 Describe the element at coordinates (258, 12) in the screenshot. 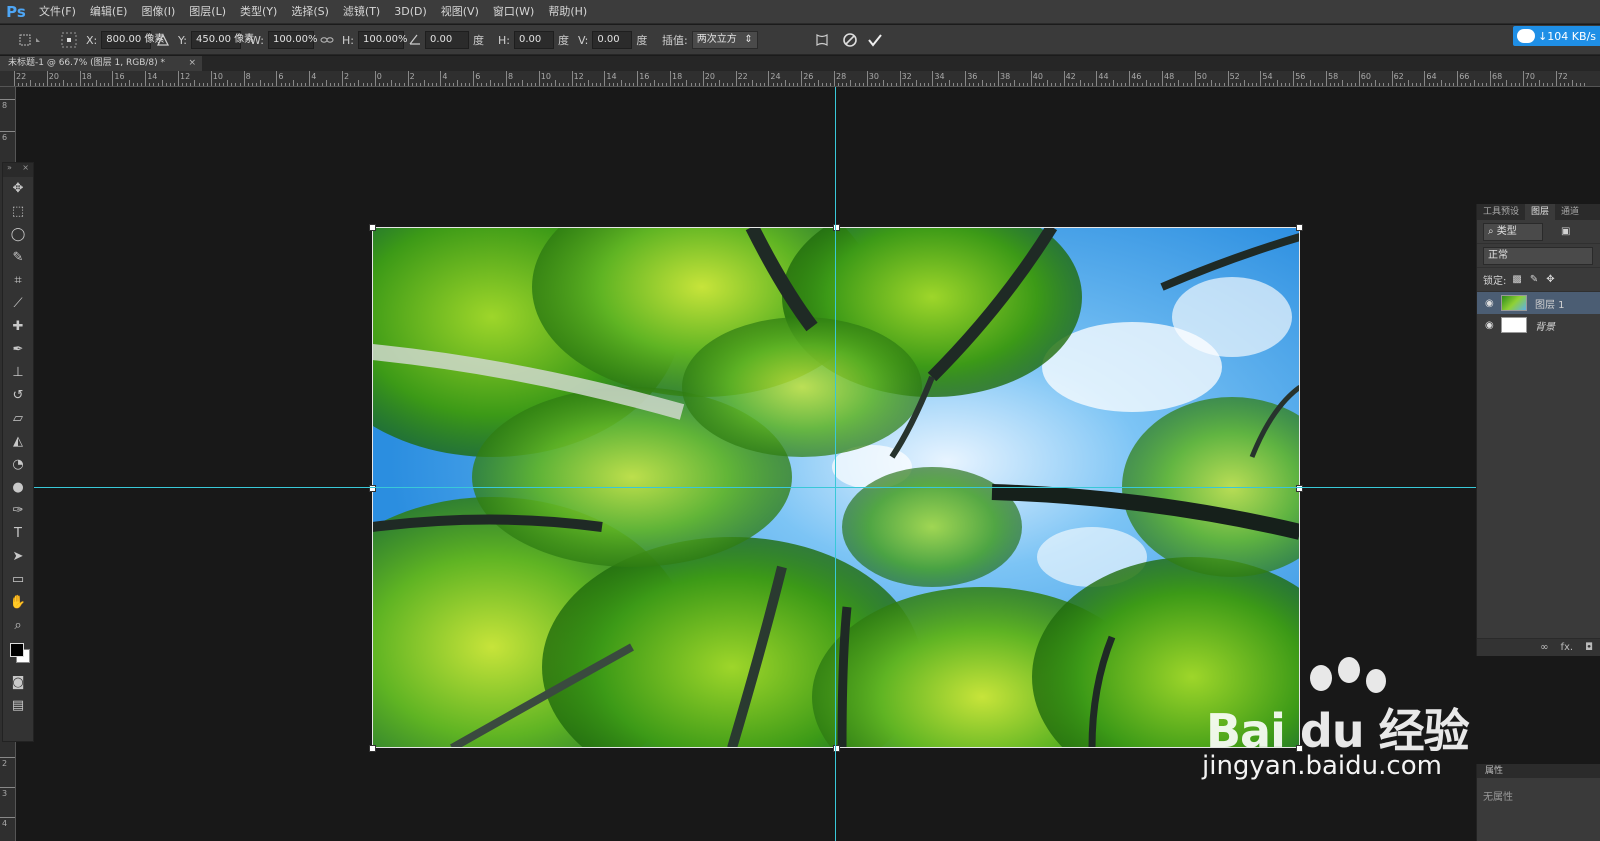

I see `menu-type: 类型(Y)` at that location.